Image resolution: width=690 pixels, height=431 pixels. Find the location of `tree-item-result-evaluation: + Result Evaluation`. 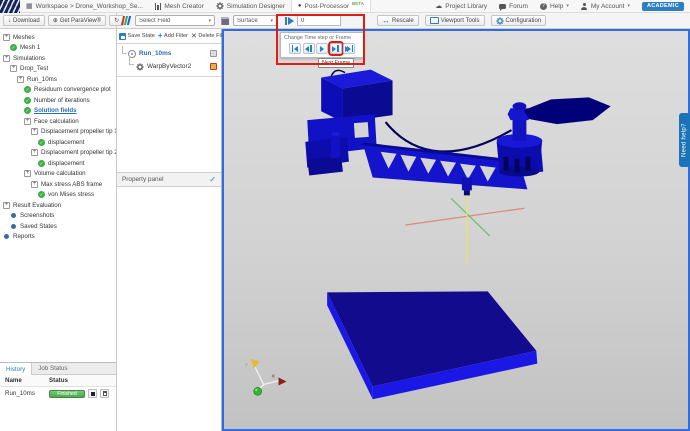

tree-item-result-evaluation: + Result Evaluation is located at coordinates (58, 205).